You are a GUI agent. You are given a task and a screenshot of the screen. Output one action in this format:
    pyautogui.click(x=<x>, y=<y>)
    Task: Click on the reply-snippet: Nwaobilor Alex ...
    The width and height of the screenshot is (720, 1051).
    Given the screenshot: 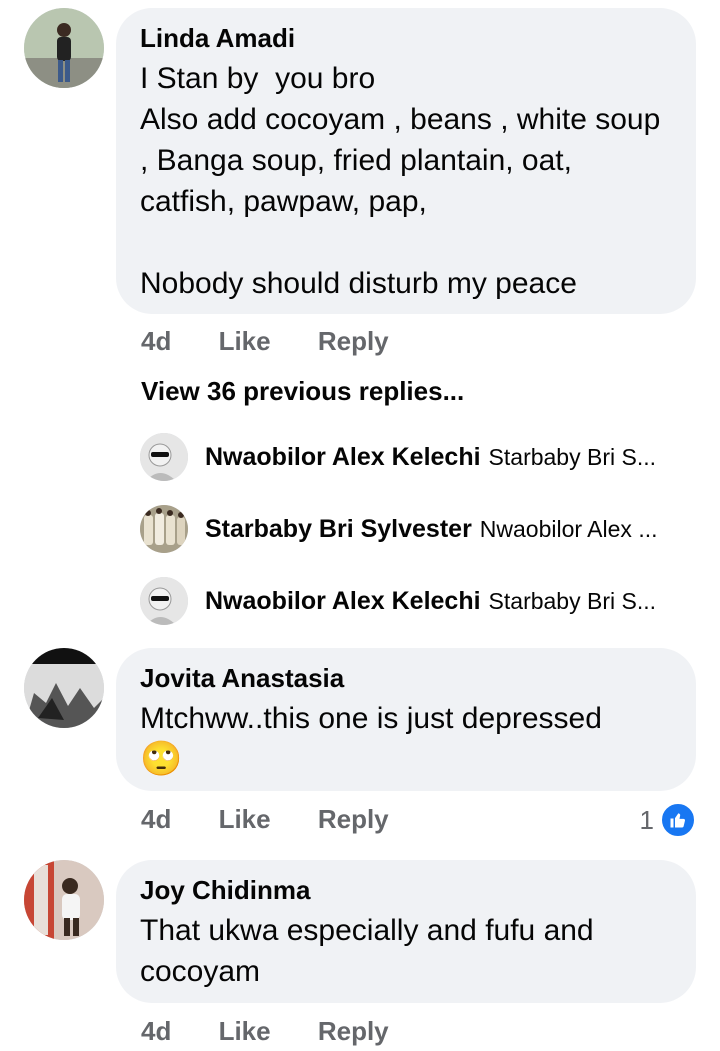 What is the action you would take?
    pyautogui.click(x=568, y=529)
    